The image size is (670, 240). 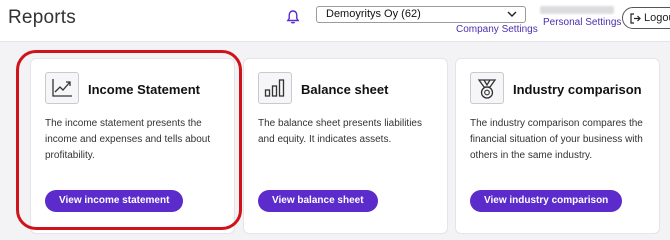 What do you see at coordinates (577, 89) in the screenshot?
I see `card-title: Industry comparison` at bounding box center [577, 89].